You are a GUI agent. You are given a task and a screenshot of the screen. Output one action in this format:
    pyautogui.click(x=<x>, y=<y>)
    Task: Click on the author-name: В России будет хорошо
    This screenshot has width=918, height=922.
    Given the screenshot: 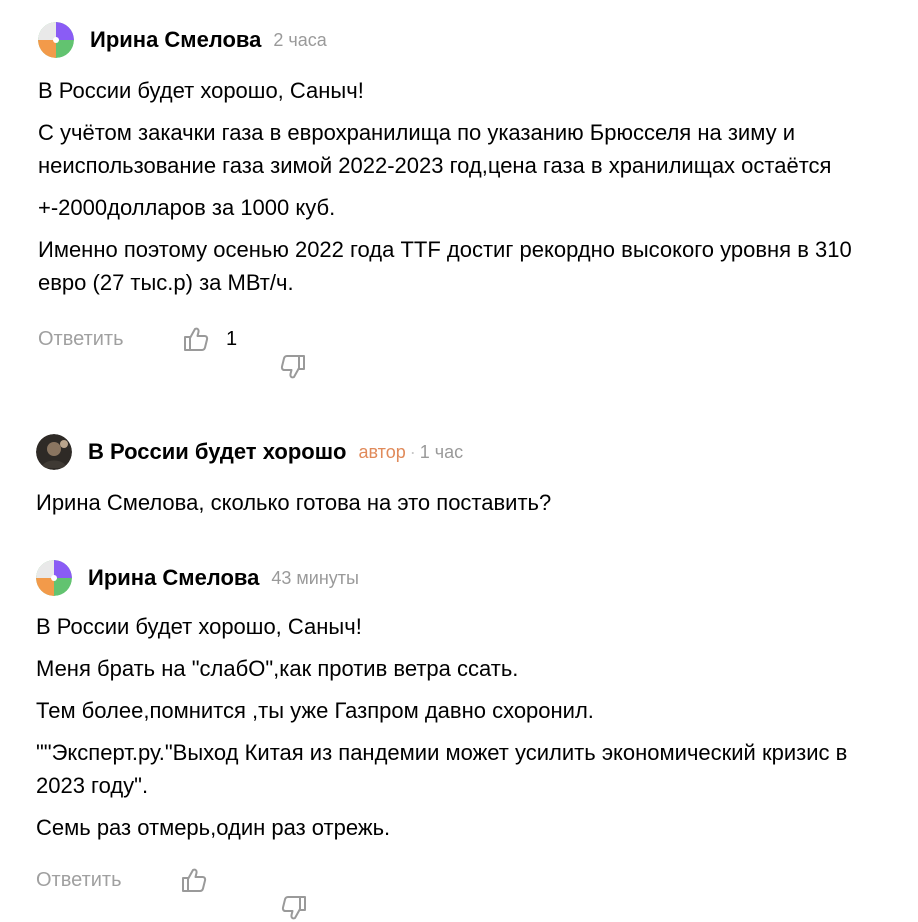 What is the action you would take?
    pyautogui.click(x=217, y=452)
    